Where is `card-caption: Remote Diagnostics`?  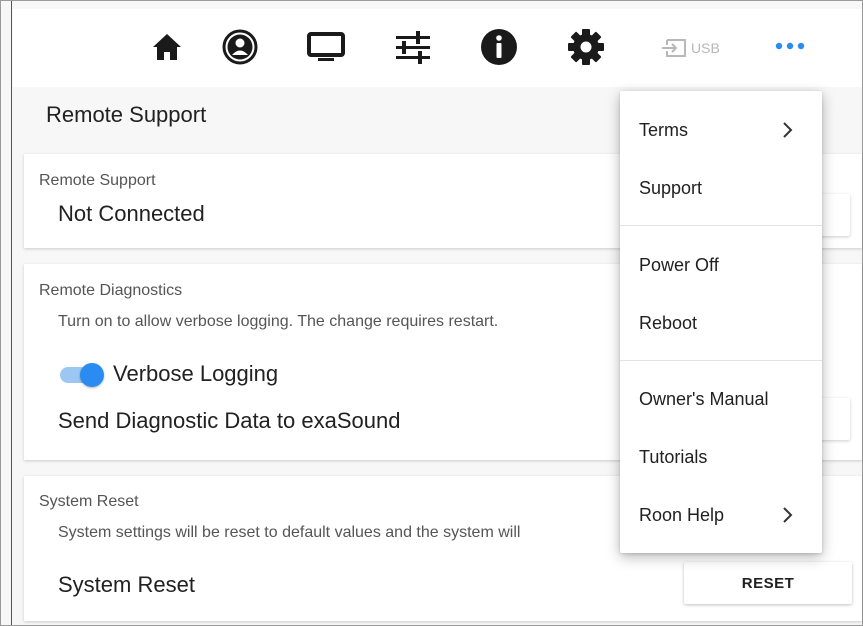 card-caption: Remote Diagnostics is located at coordinates (111, 290).